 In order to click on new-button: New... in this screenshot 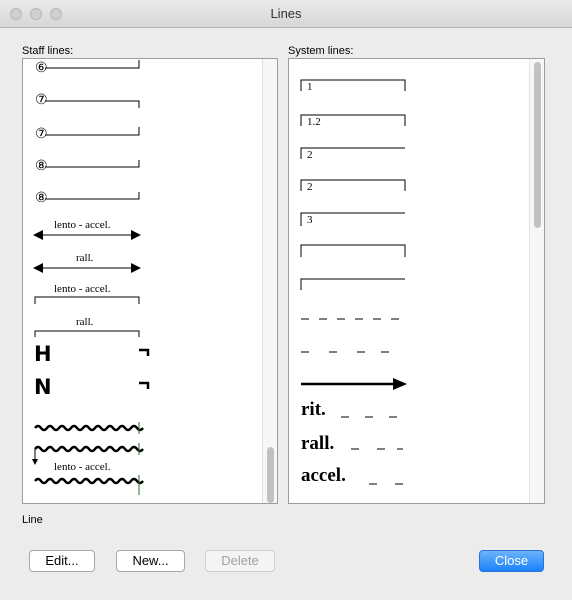, I will do `click(150, 561)`.